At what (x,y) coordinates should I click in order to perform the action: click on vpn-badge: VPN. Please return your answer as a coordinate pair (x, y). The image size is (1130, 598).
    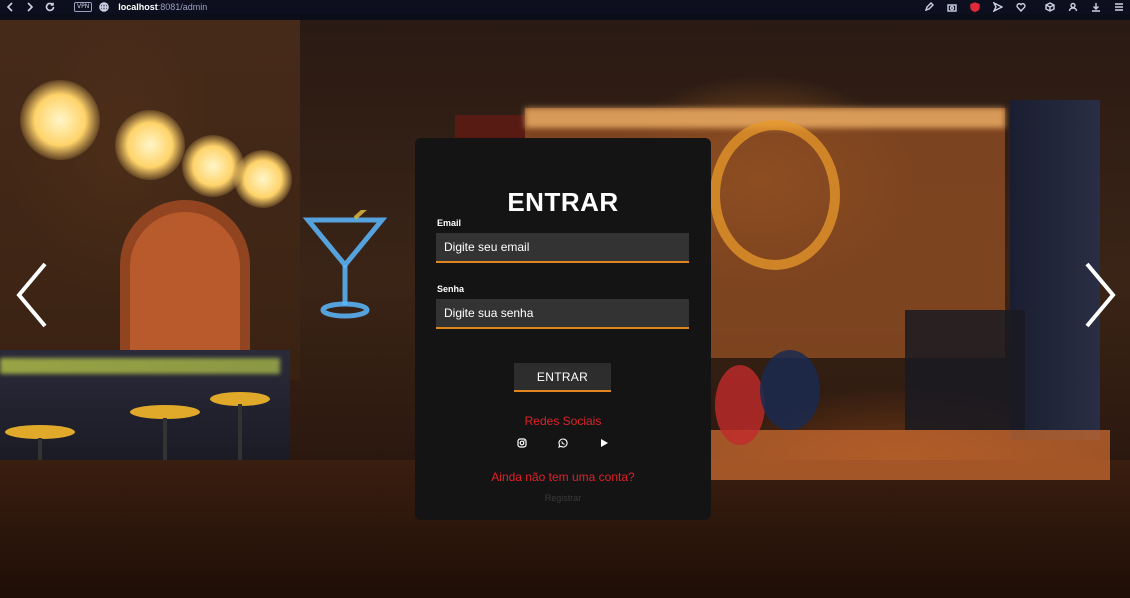
    Looking at the image, I should click on (83, 7).